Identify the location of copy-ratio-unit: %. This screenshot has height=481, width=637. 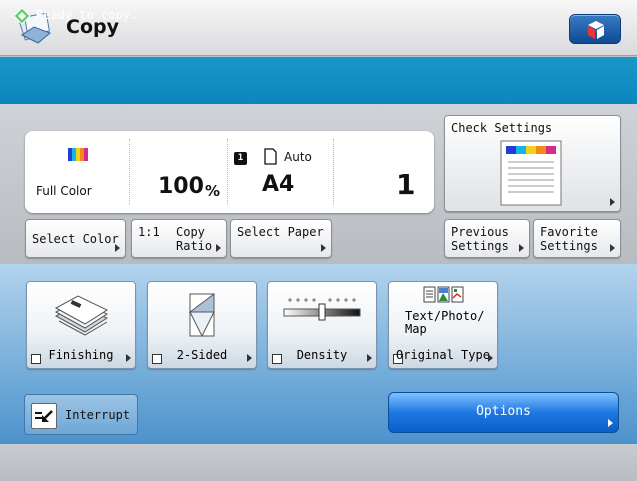
(213, 191).